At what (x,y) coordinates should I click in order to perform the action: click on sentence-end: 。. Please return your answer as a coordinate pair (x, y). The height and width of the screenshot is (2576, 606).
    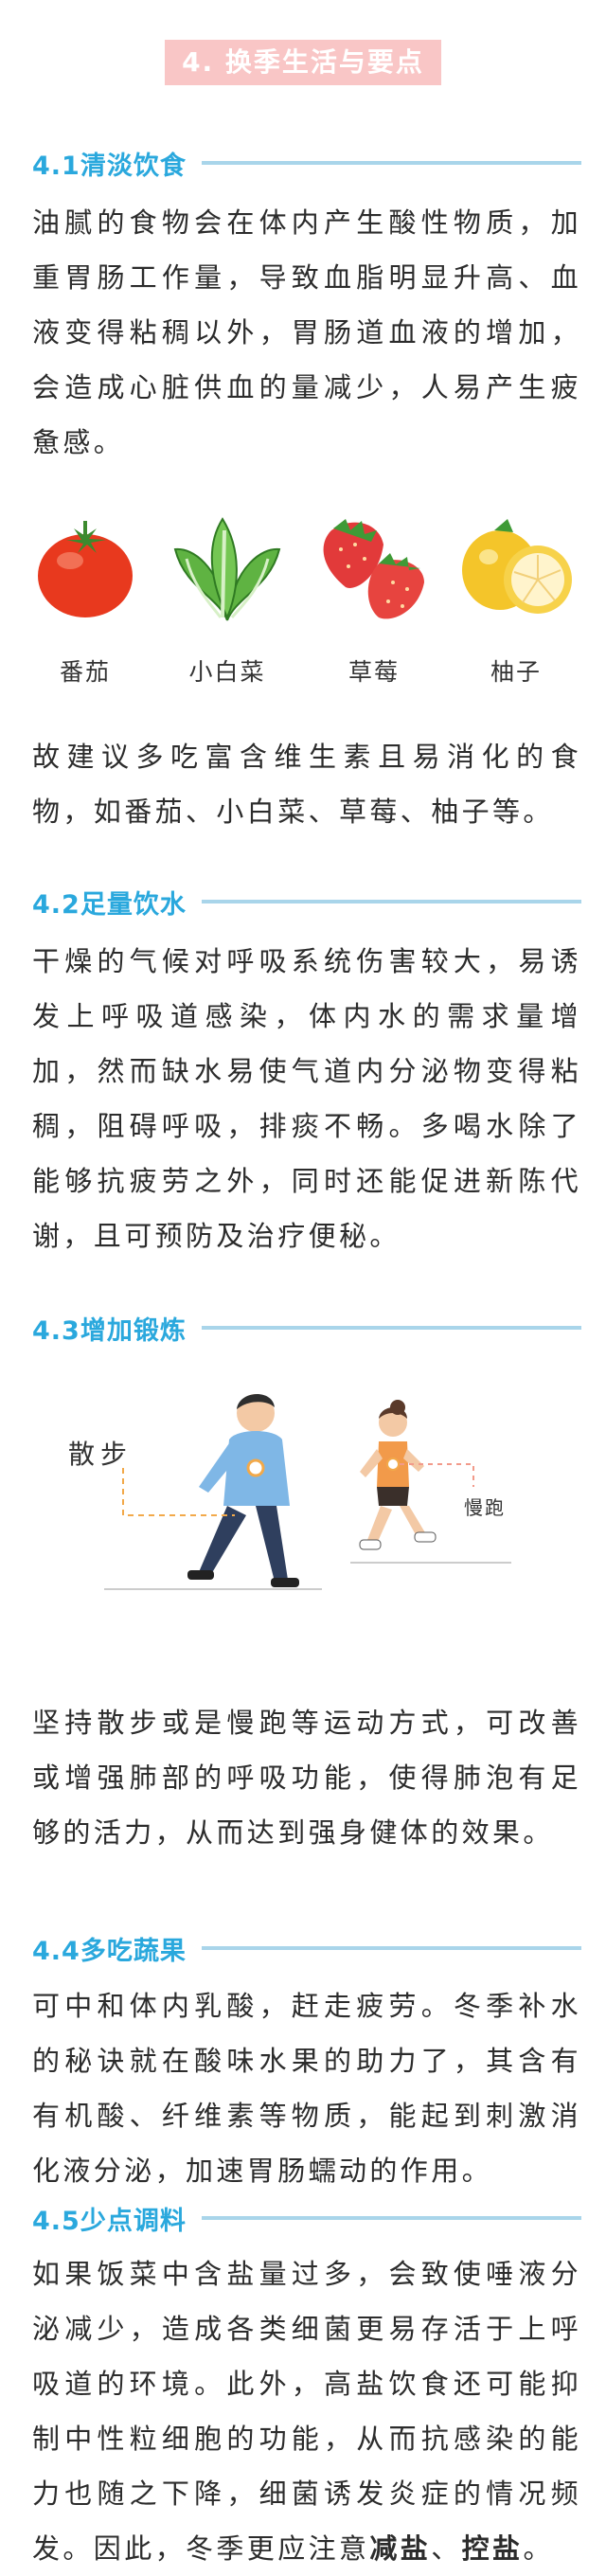
    Looking at the image, I should click on (538, 2548).